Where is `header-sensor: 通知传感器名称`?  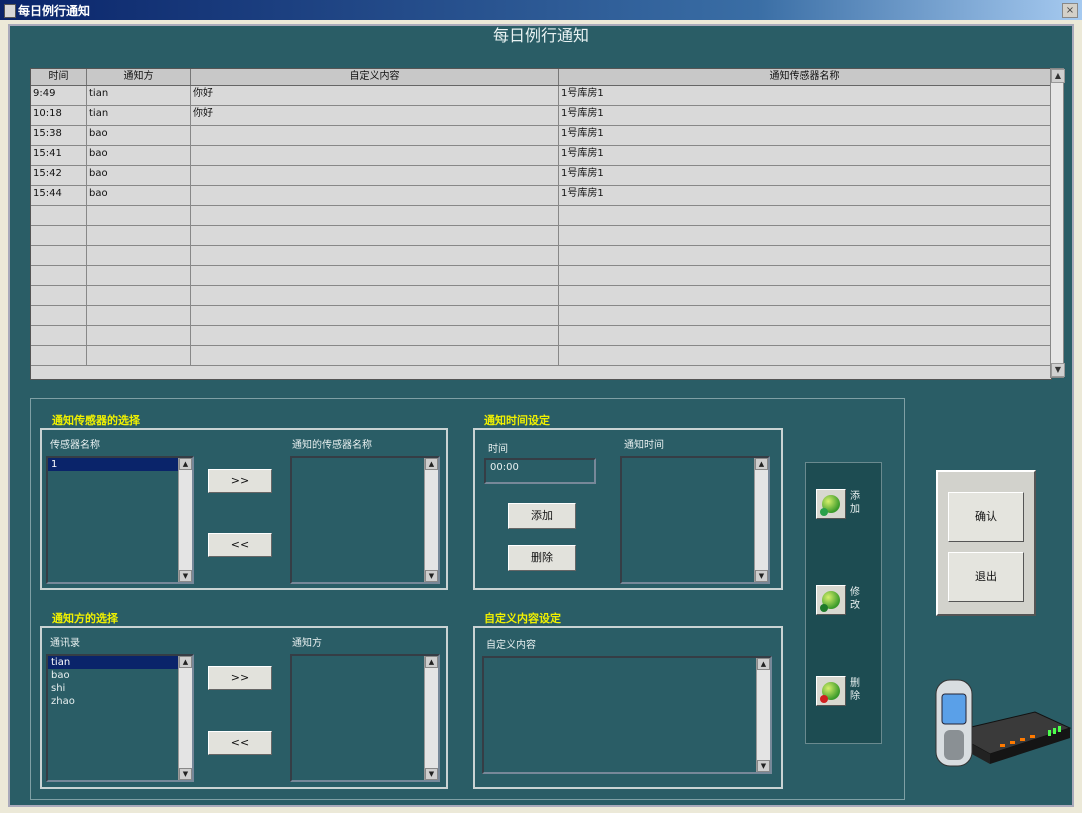 header-sensor: 通知传感器名称 is located at coordinates (805, 77).